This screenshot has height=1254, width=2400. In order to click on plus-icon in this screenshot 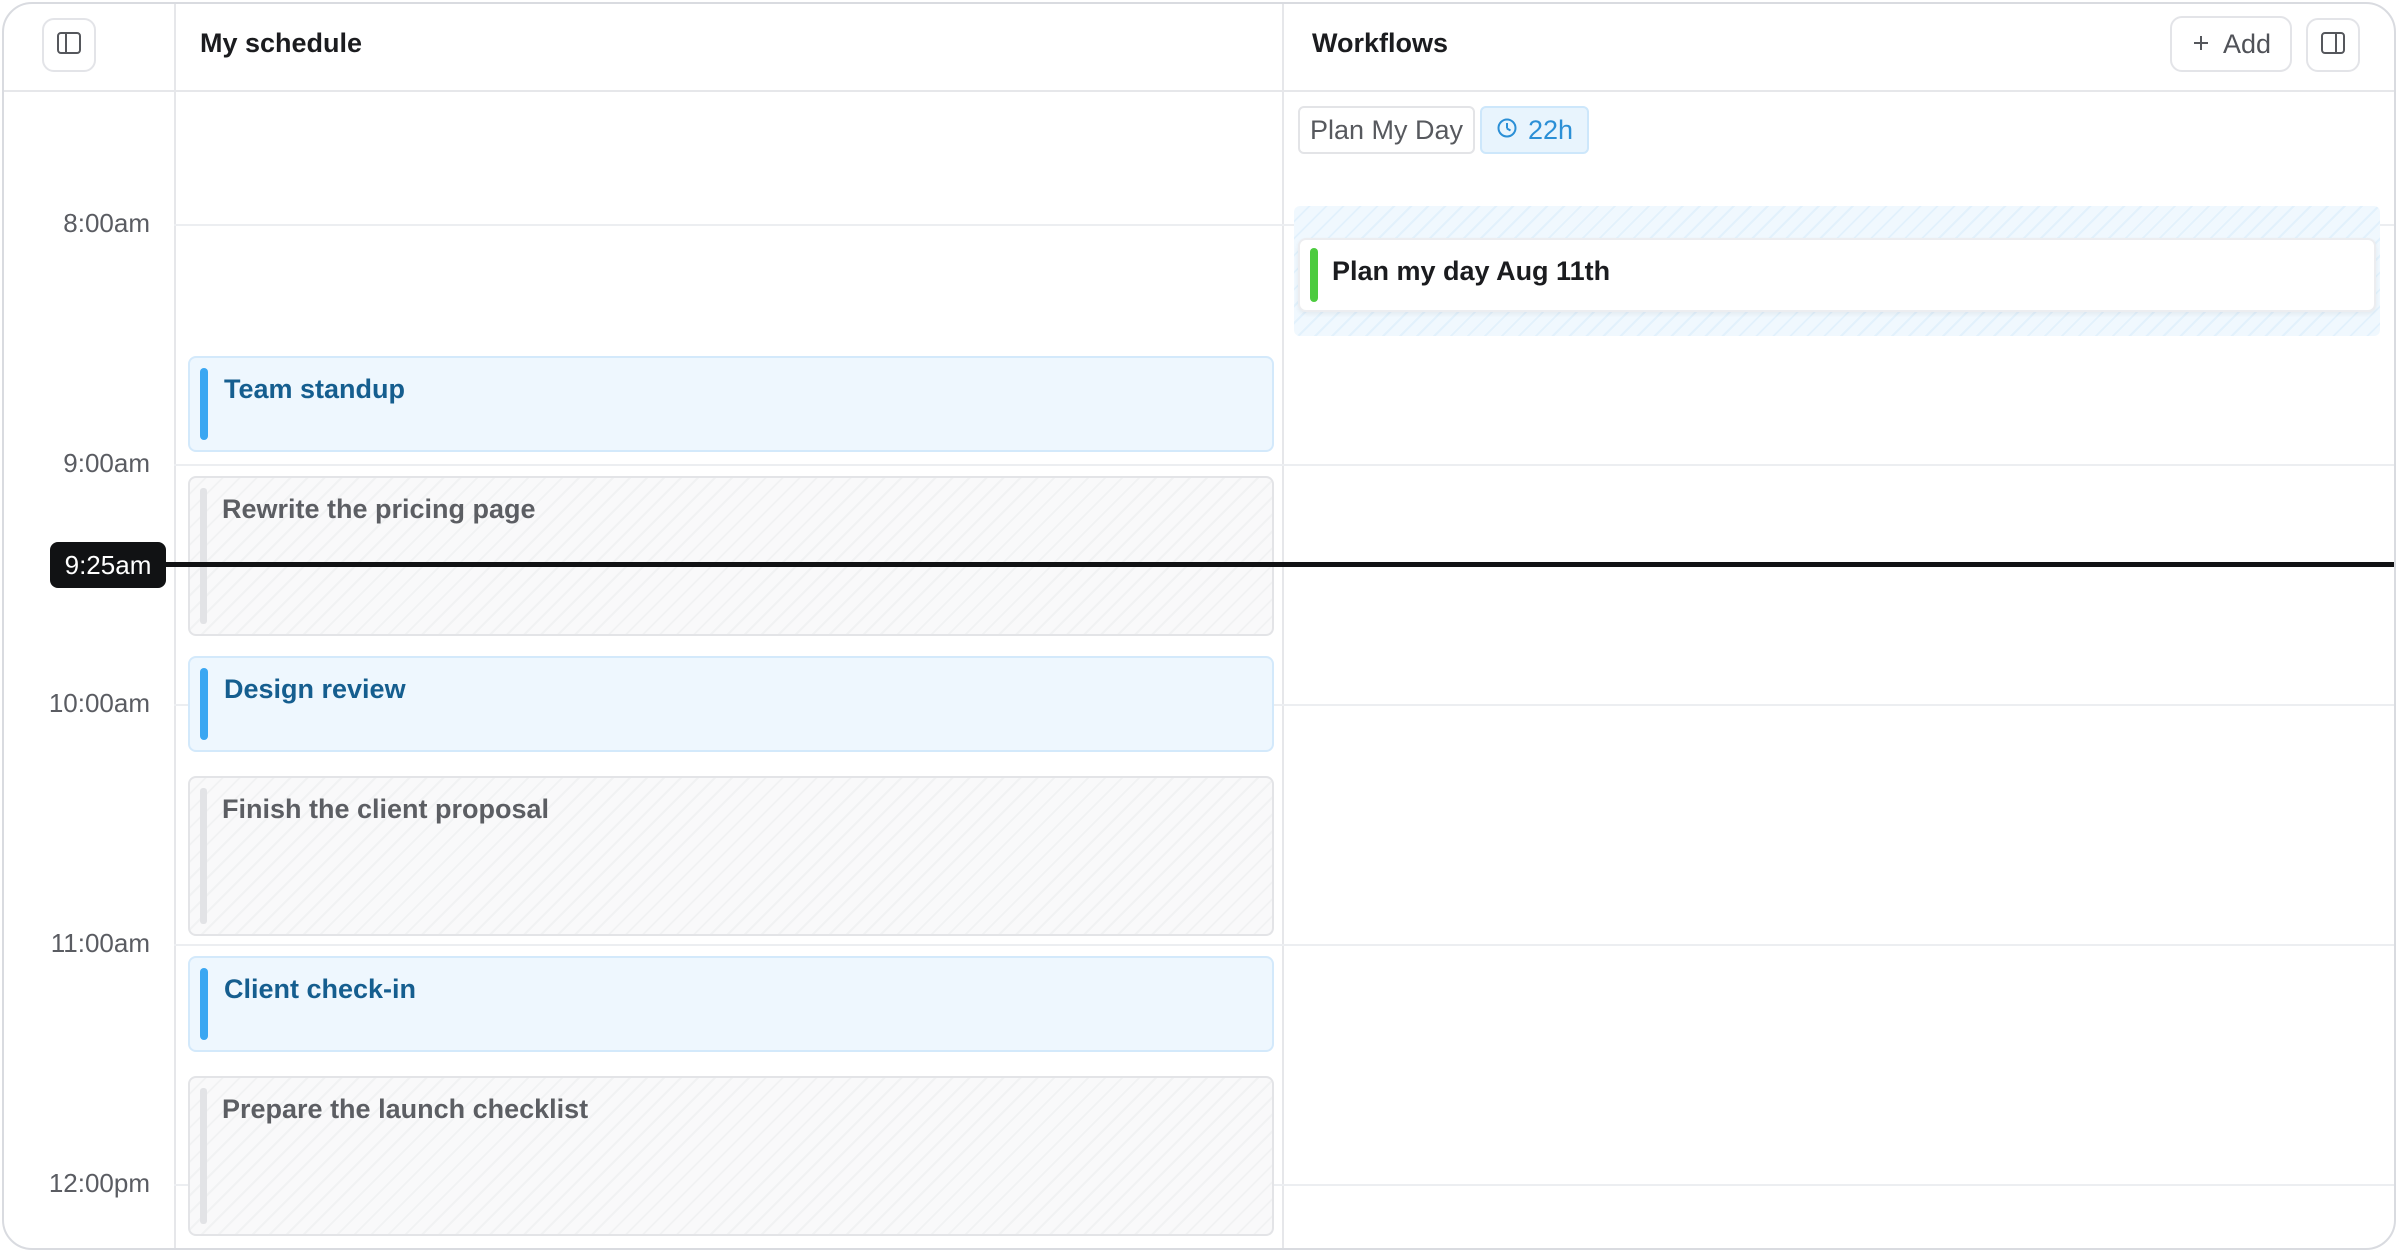, I will do `click(2201, 44)`.